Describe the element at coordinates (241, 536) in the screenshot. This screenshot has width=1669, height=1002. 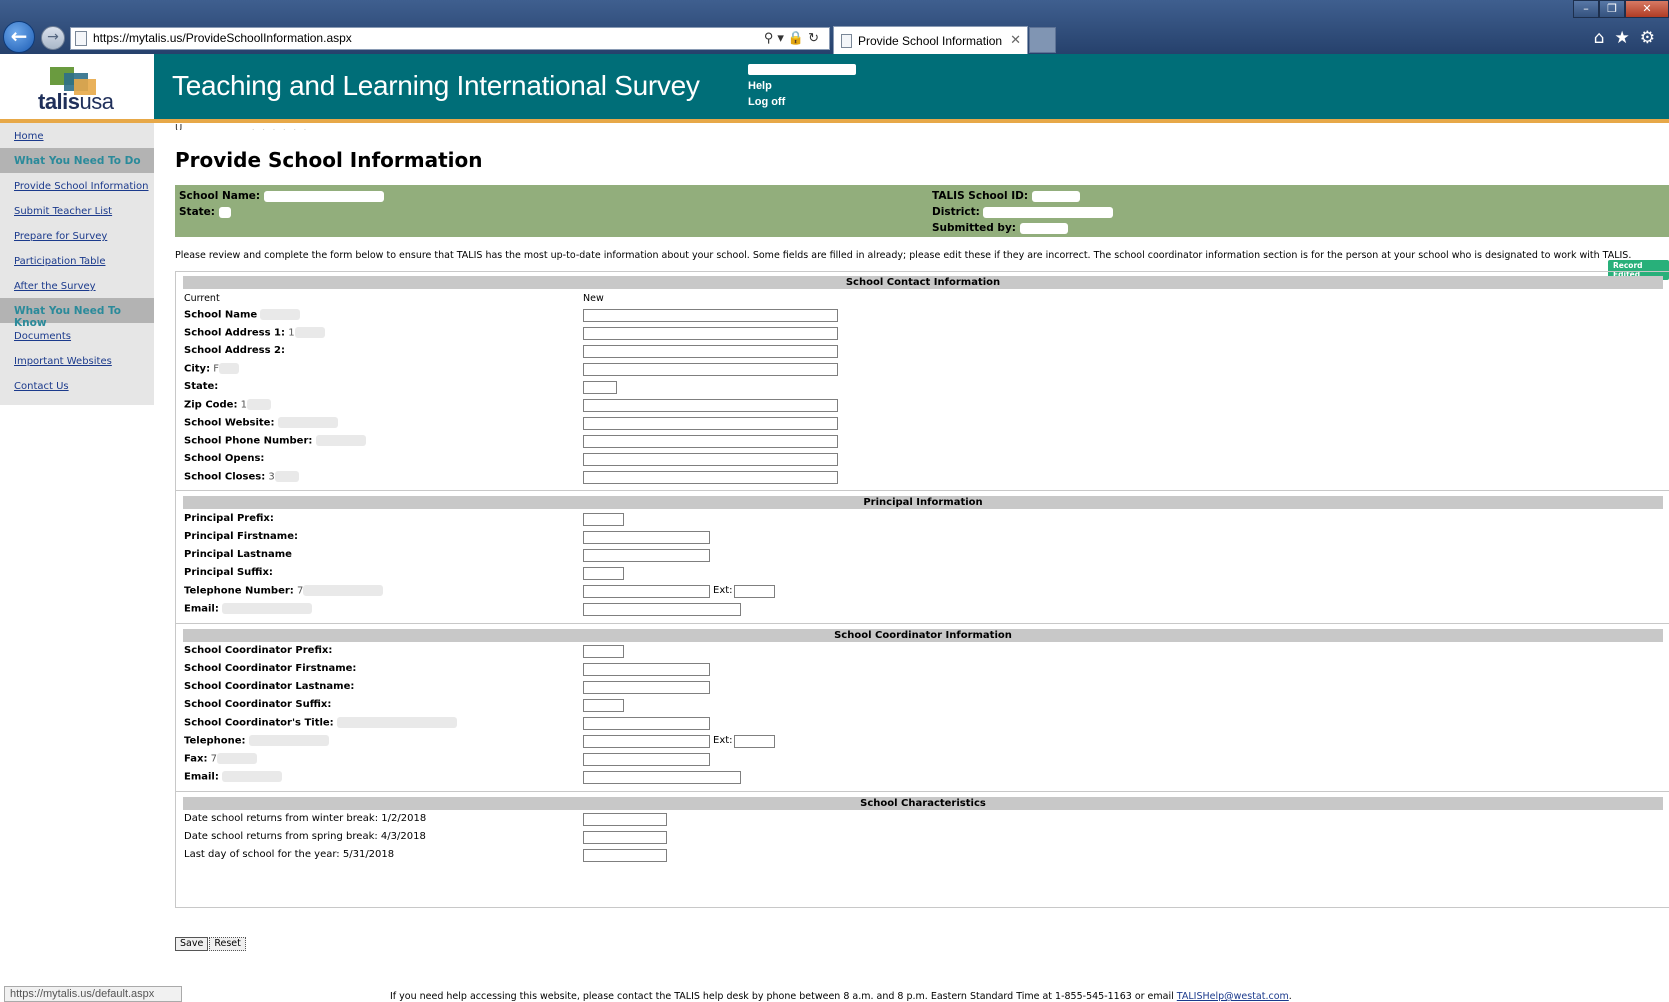
I see `field-name: Principal Firstname:` at that location.